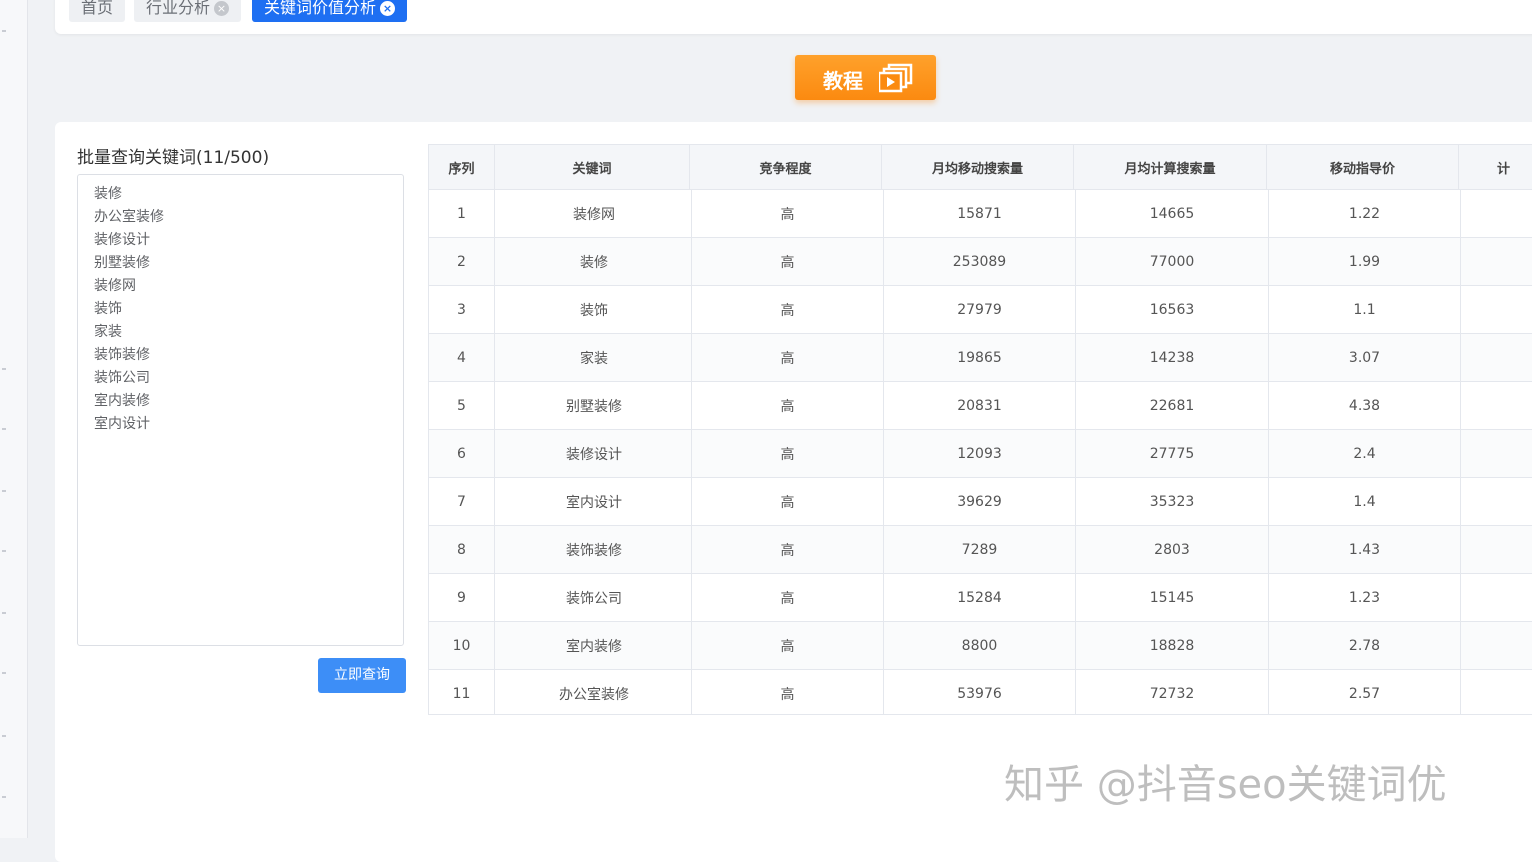  What do you see at coordinates (594, 692) in the screenshot?
I see `table-cell: 办公室装修` at bounding box center [594, 692].